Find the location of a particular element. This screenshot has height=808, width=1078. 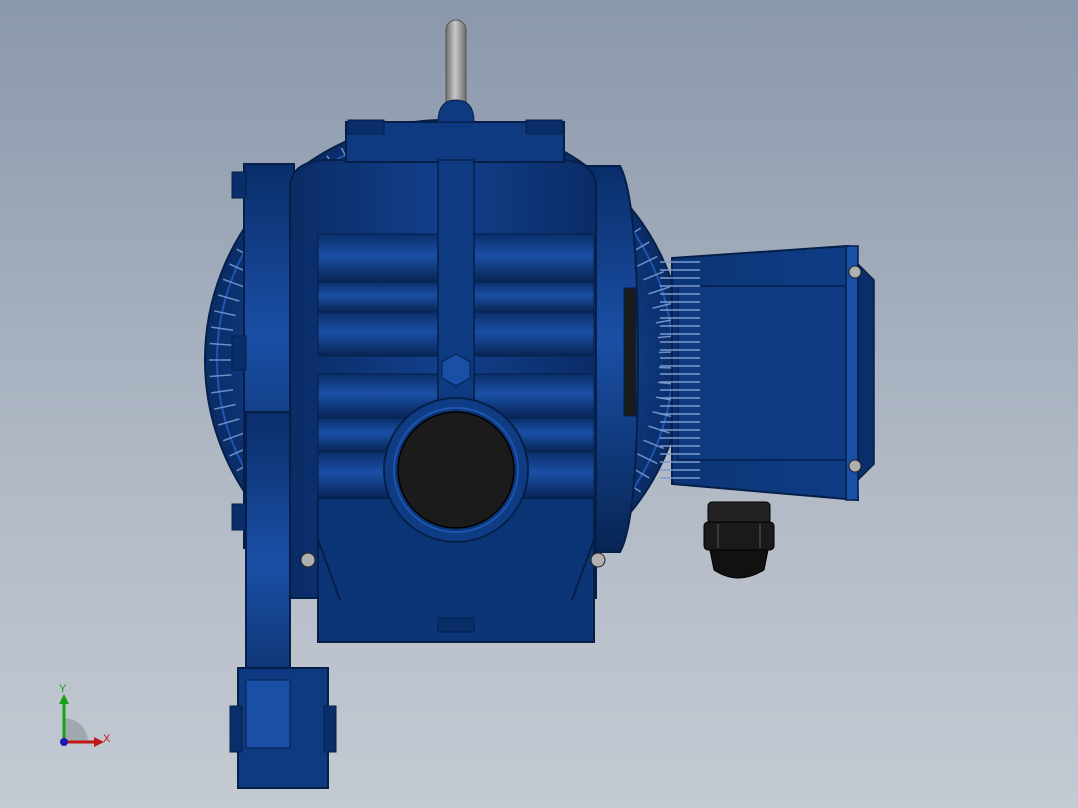

y-arrow-icon is located at coordinates (64, 699).